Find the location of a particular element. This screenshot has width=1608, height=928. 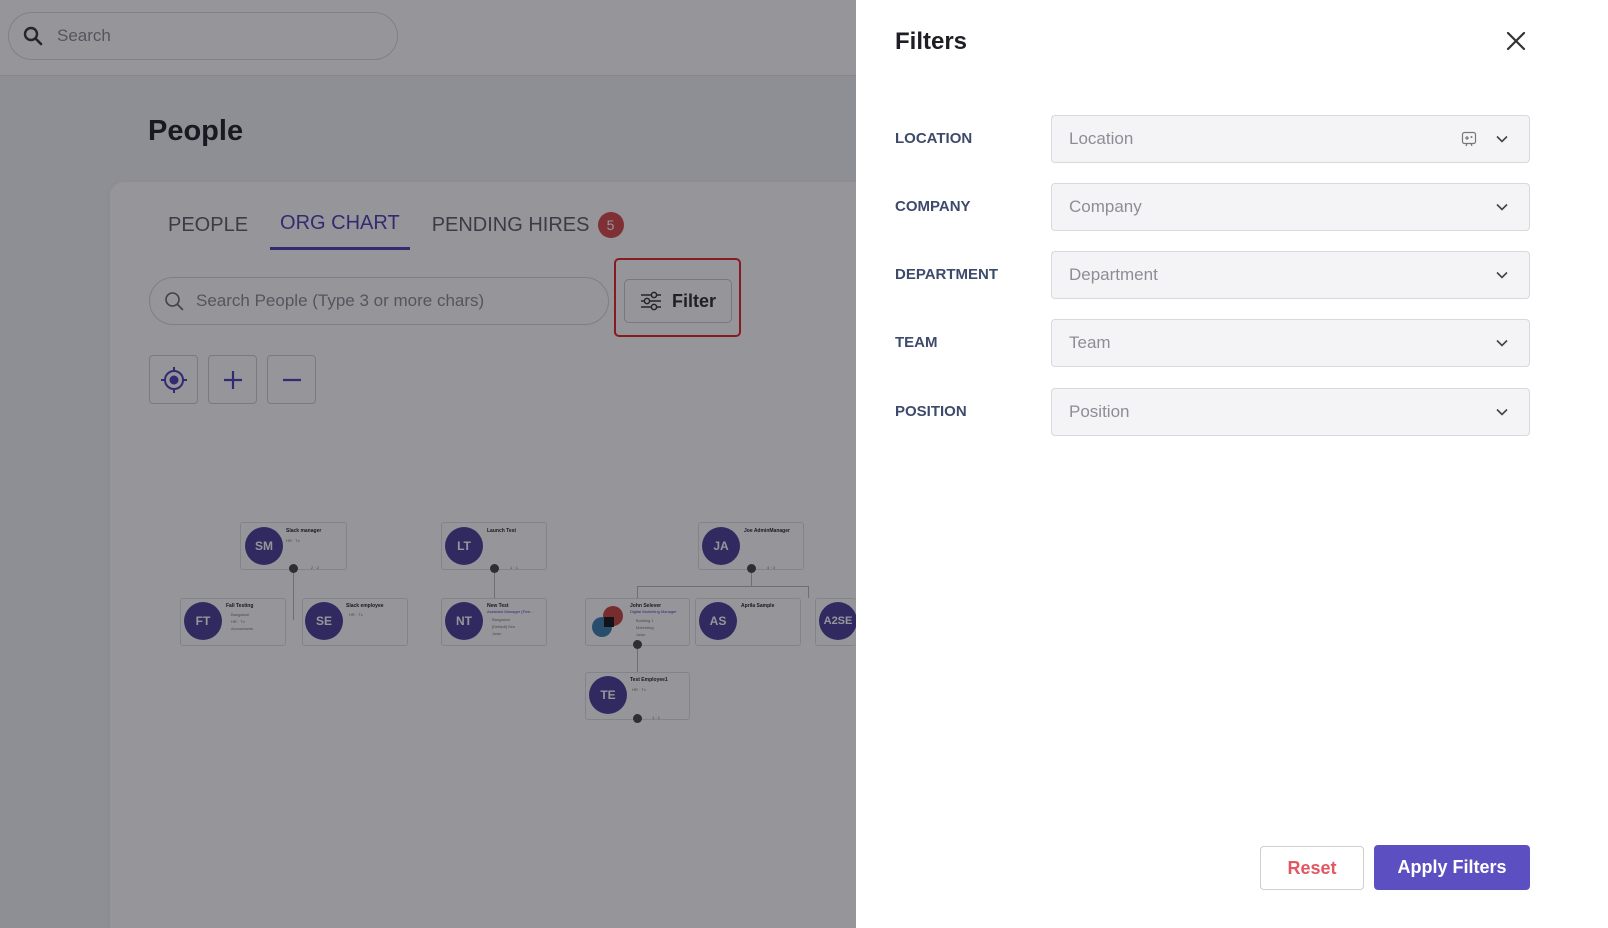

filter-row-position: POSITION Position is located at coordinates (1215, 412).